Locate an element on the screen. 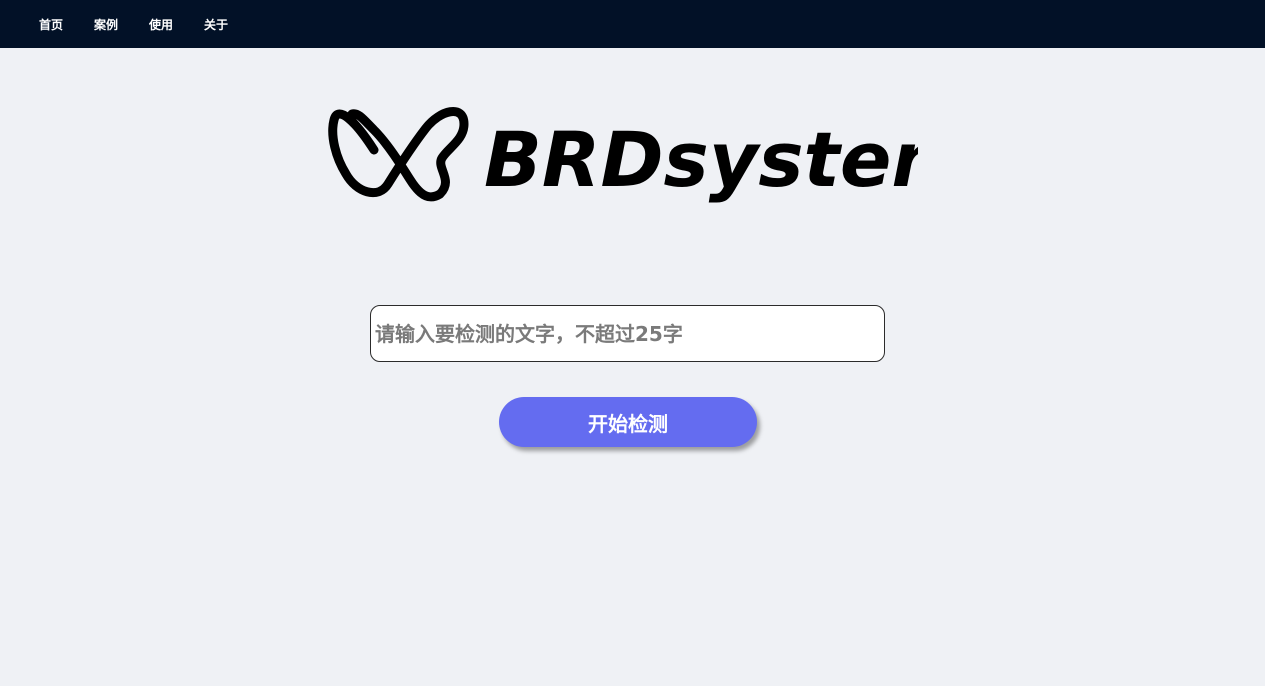 Image resolution: width=1265 pixels, height=686 pixels. butterfly-icon is located at coordinates (398, 154).